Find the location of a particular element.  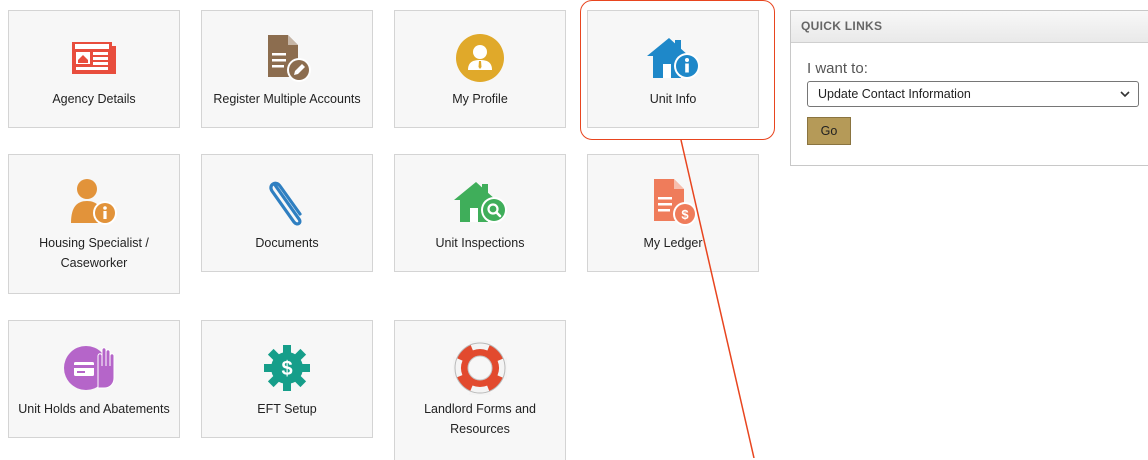

user-profile-icon is located at coordinates (480, 58).